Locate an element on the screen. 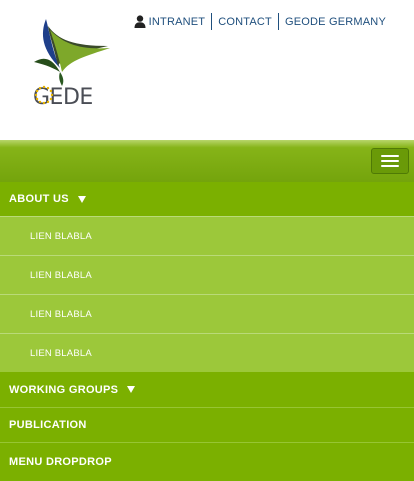 The image size is (414, 481). geode-logo: GE DE is located at coordinates (72, 63).